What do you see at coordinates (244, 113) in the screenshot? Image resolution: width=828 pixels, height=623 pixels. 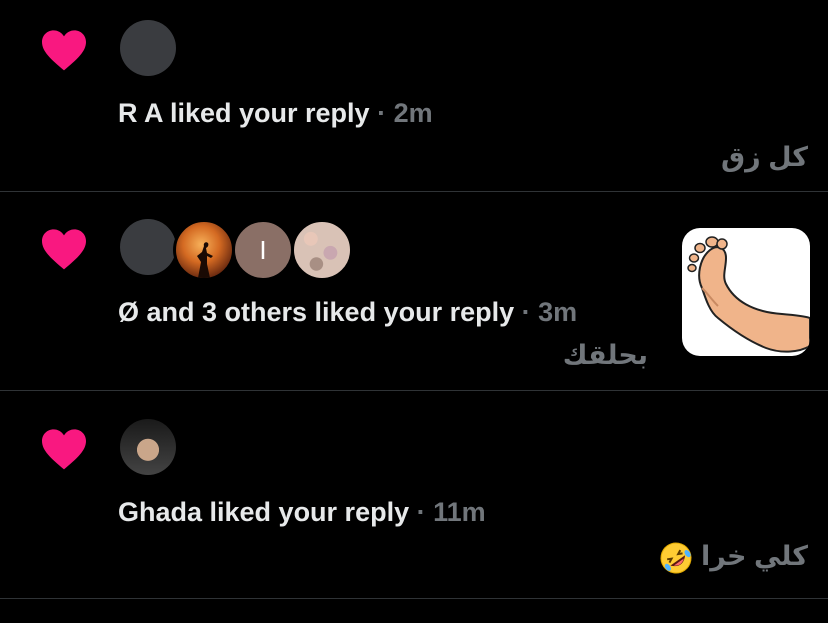 I see `actor-text: R A liked your reply` at bounding box center [244, 113].